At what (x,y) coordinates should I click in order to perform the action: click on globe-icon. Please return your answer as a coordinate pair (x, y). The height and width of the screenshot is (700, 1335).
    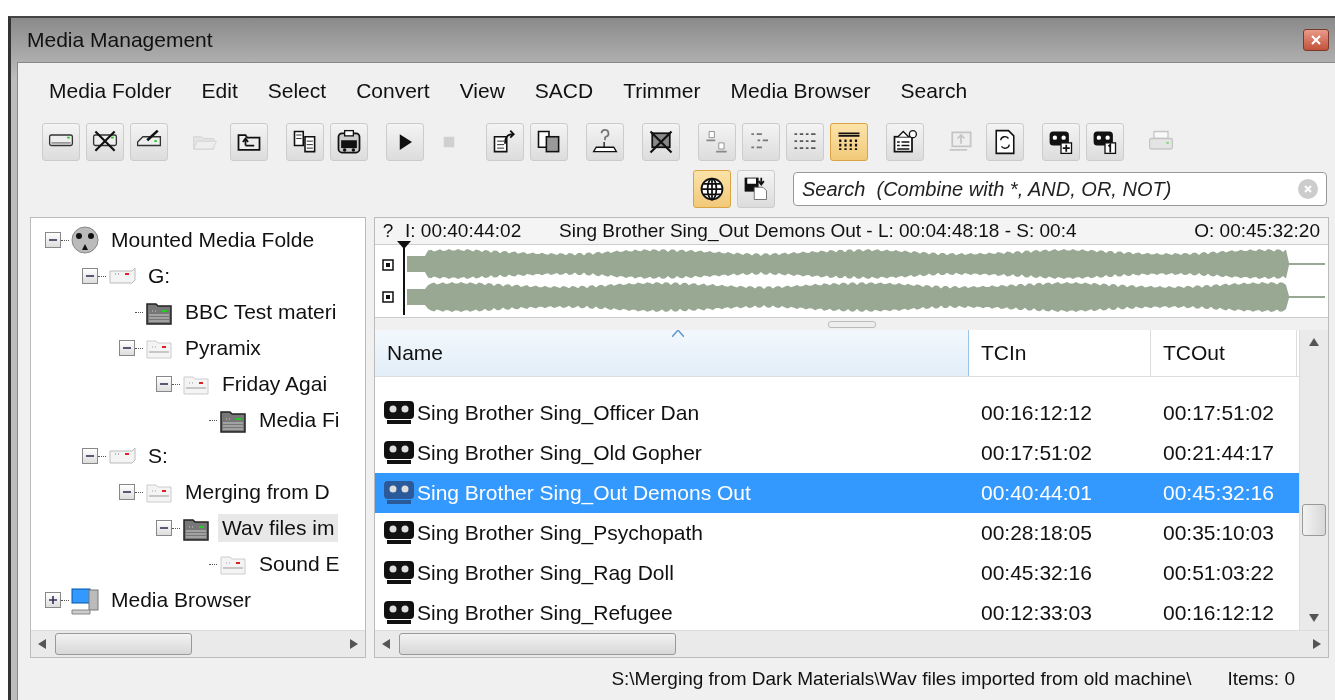
    Looking at the image, I should click on (712, 189).